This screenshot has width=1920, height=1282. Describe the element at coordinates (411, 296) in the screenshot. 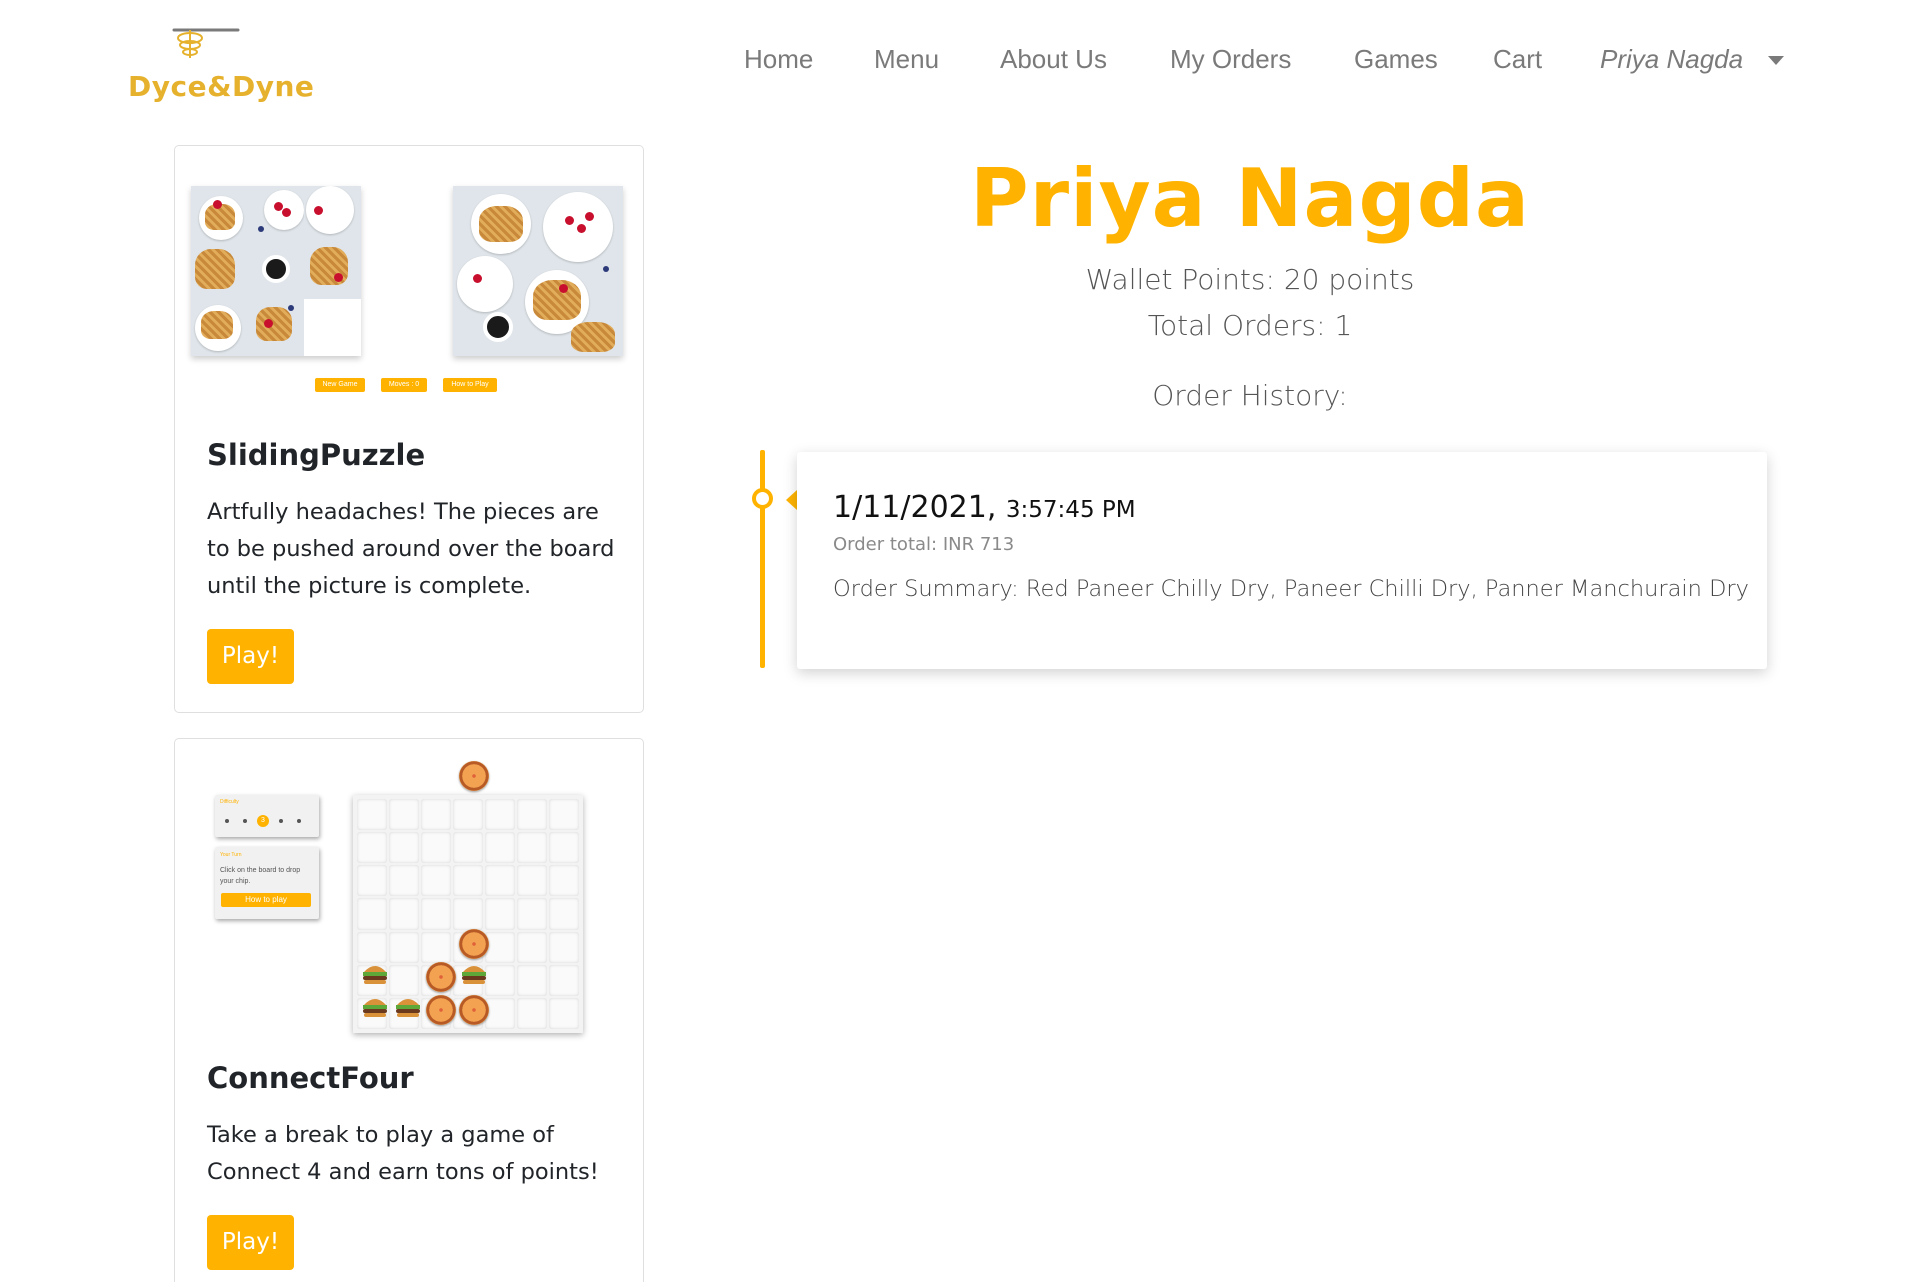

I see `sliding-puzzle-preview-image: New Game Moves : 0 How to Play` at that location.